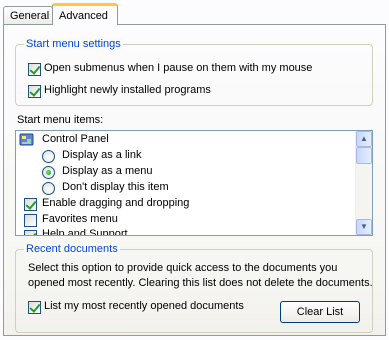  Describe the element at coordinates (364, 155) in the screenshot. I see `scroll-thumb` at that location.